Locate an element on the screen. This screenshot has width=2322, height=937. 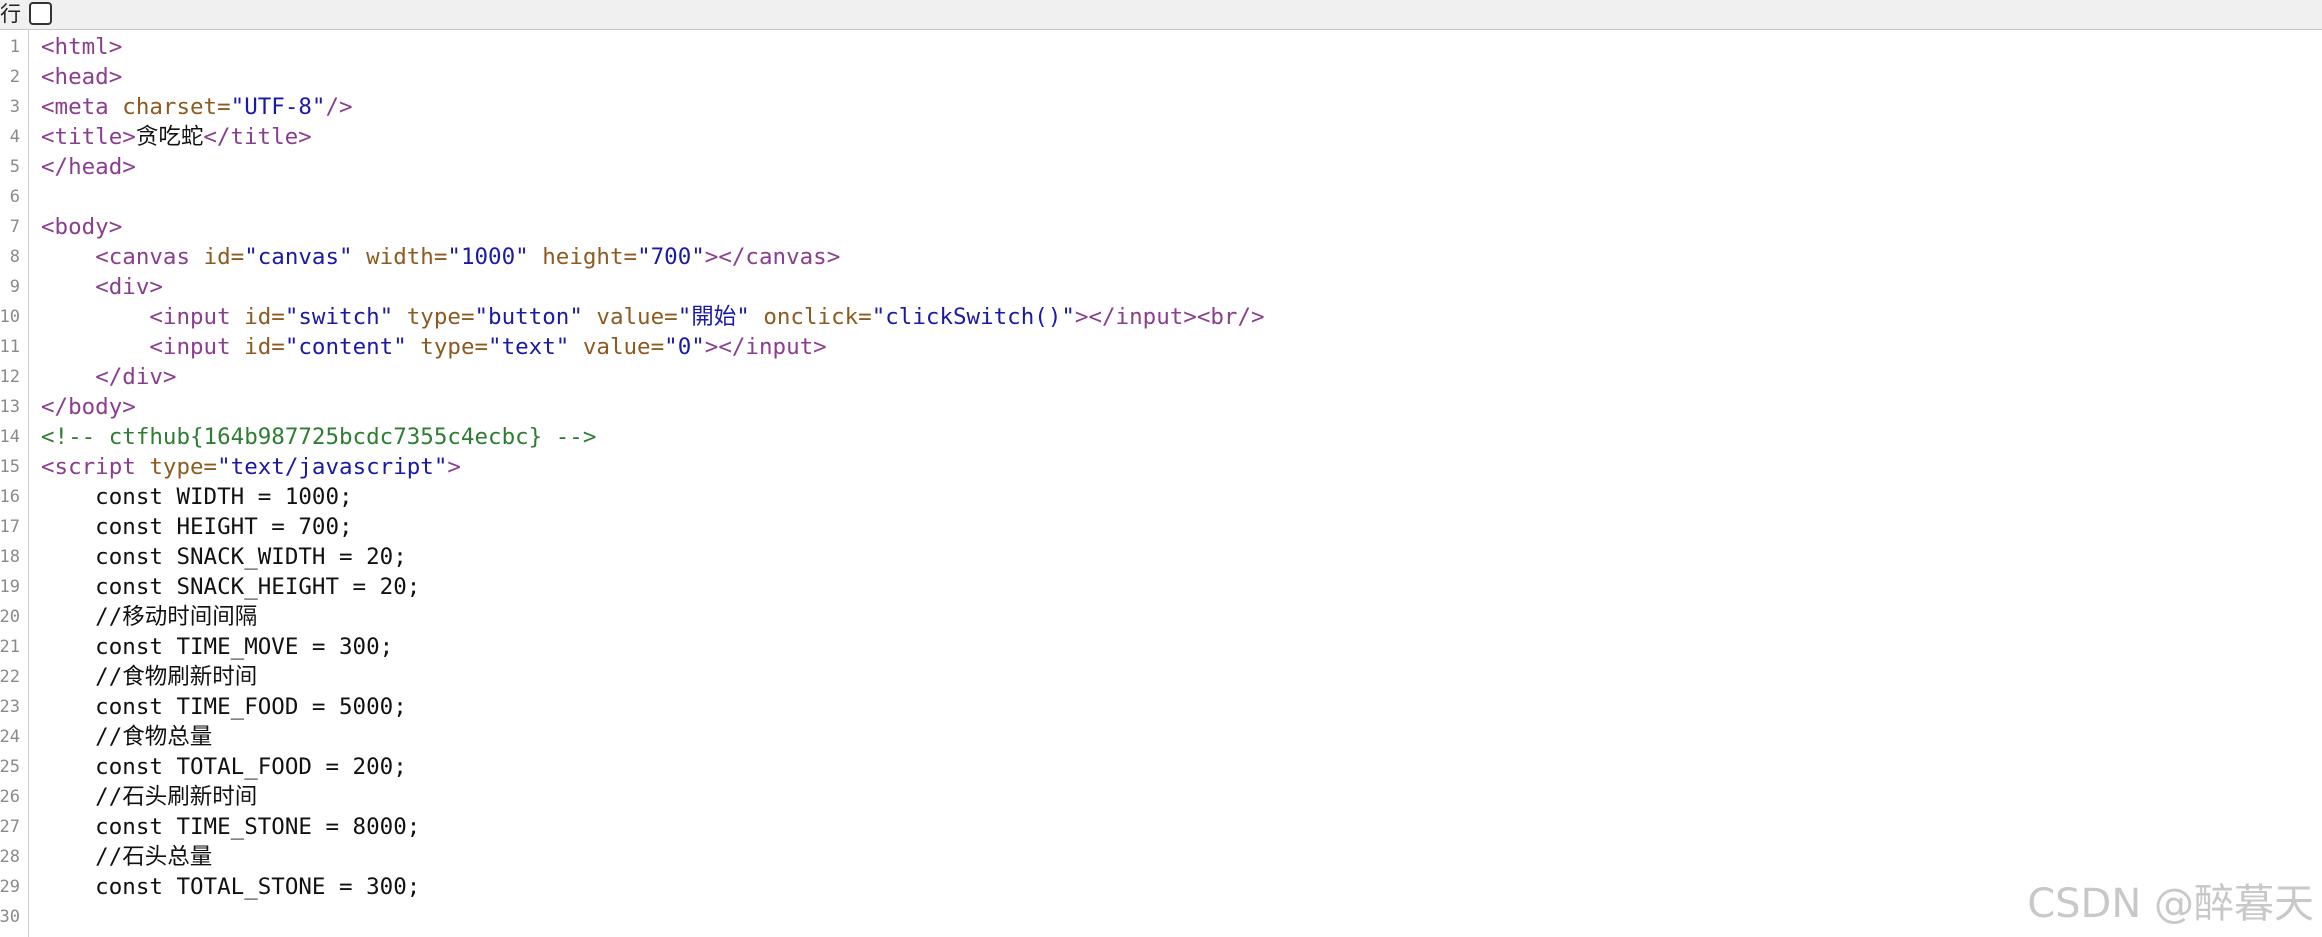
code-line: const TOTAL_FOOD = 200; is located at coordinates (224, 767).